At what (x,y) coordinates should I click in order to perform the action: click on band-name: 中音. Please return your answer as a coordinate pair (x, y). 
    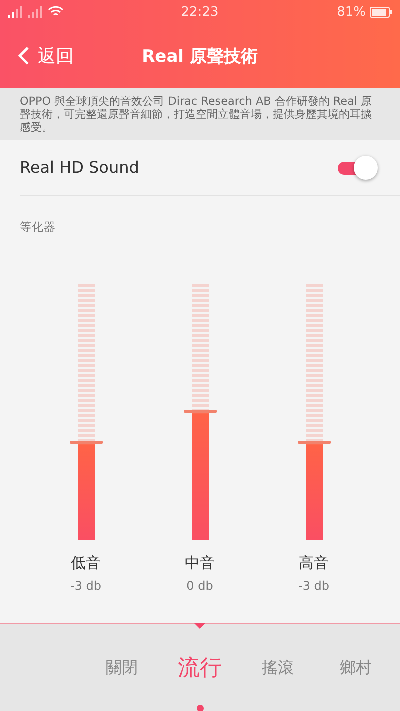
    Looking at the image, I should click on (200, 563).